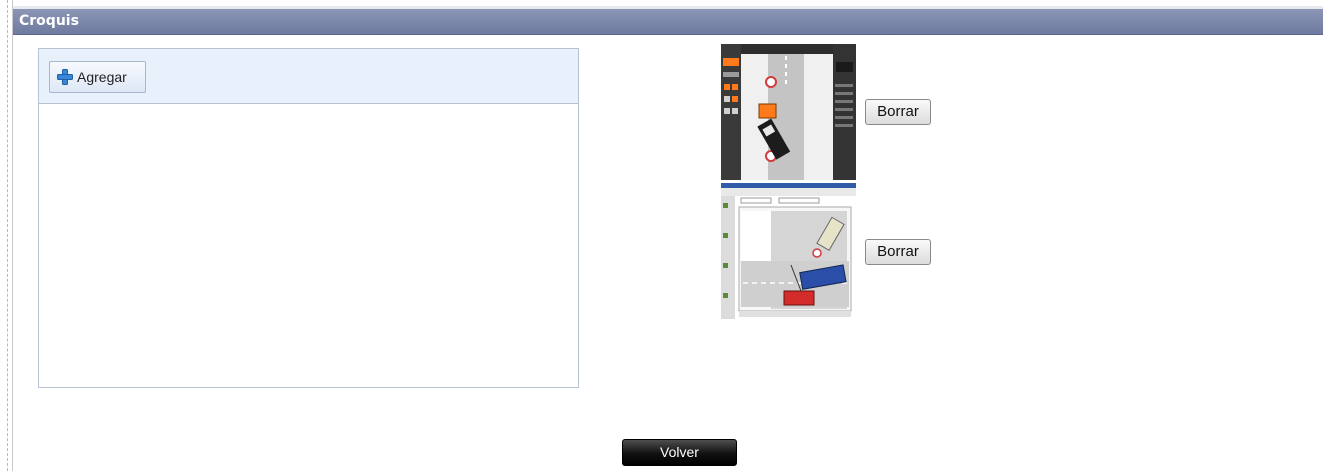  I want to click on add-button: Agregar, so click(97, 77).